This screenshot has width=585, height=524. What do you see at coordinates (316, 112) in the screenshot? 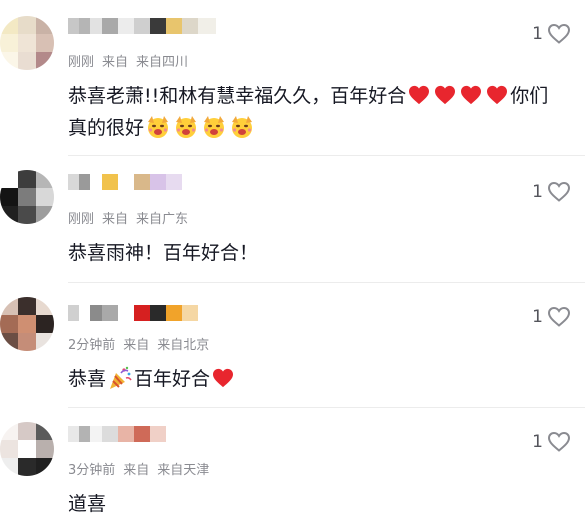
I see `comment-text: 恭喜老萧!!和林有慧幸福久久，百年好合 你们真的很好` at bounding box center [316, 112].